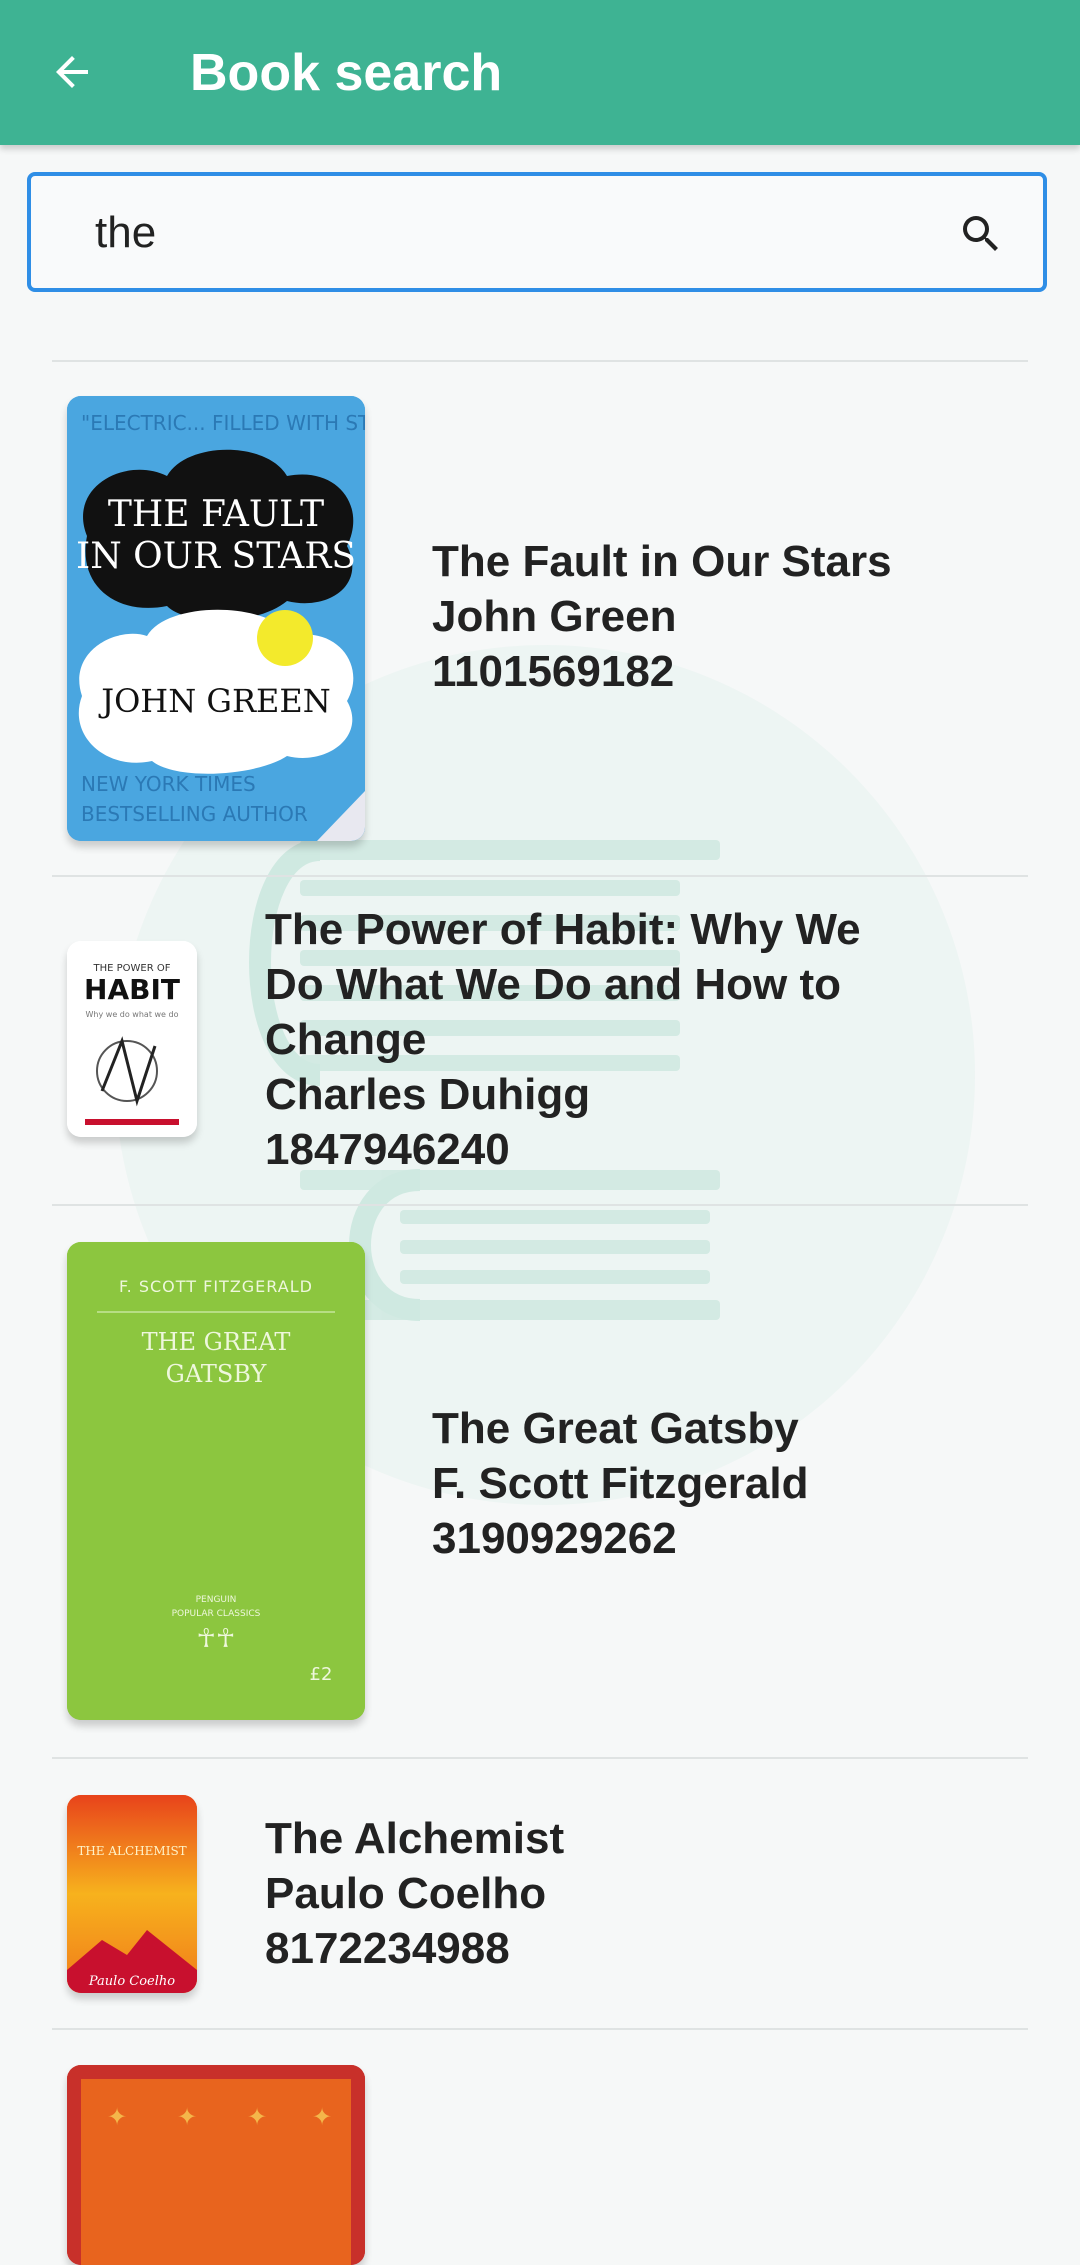  Describe the element at coordinates (321, 1674) in the screenshot. I see `svg-text: £2` at that location.